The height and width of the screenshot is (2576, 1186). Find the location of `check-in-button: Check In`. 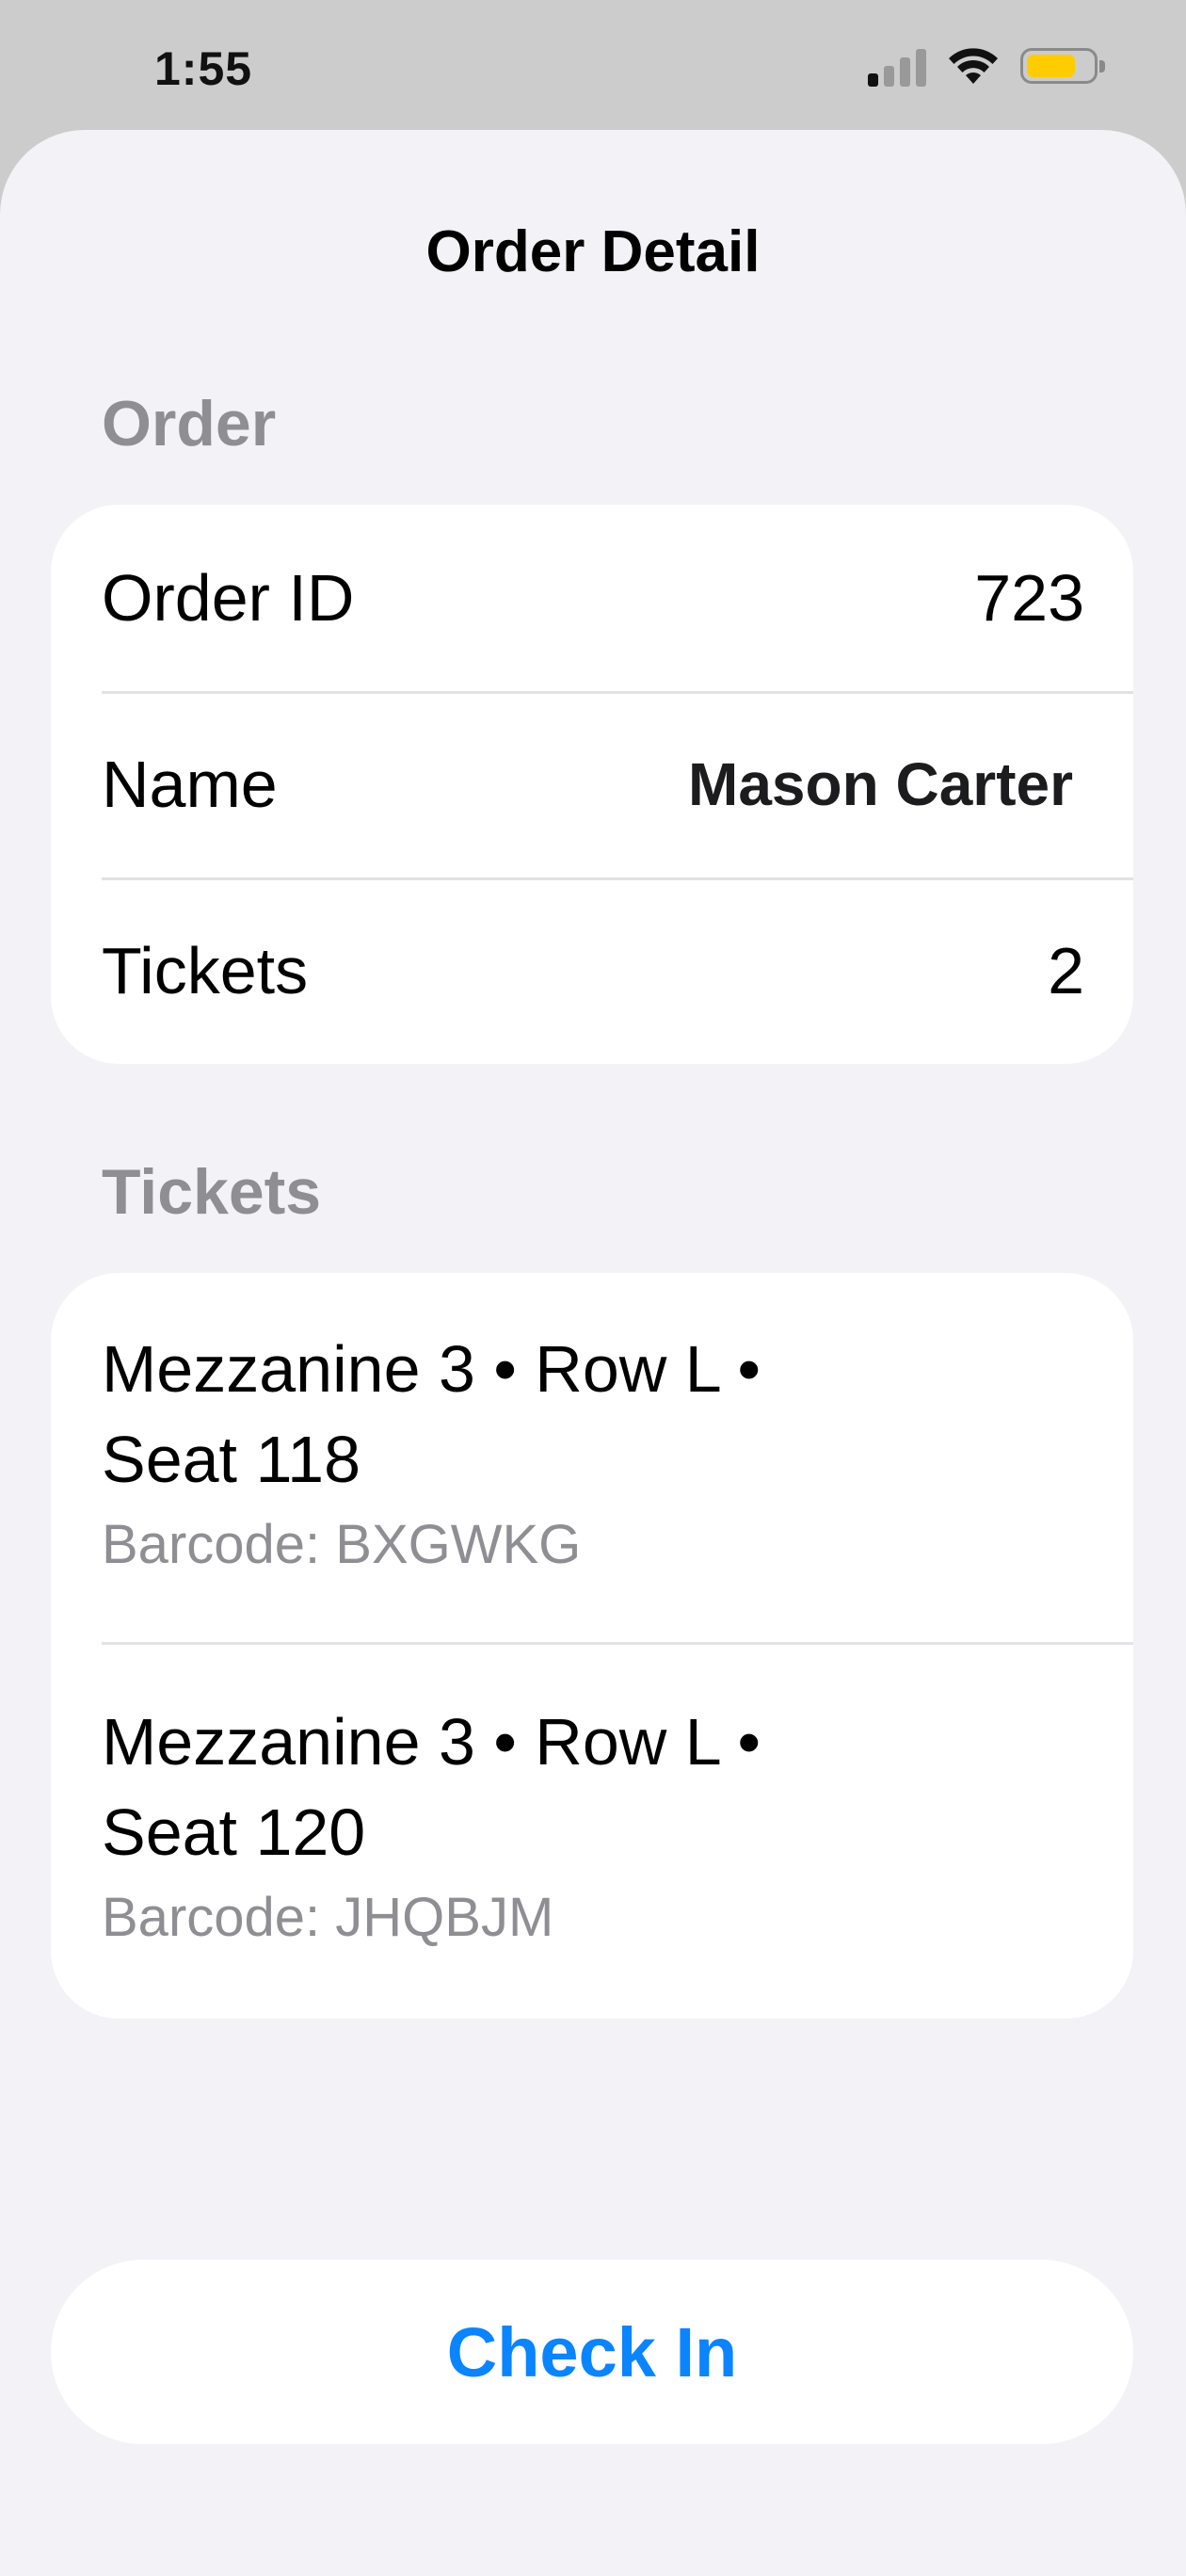

check-in-button: Check In is located at coordinates (592, 2352).